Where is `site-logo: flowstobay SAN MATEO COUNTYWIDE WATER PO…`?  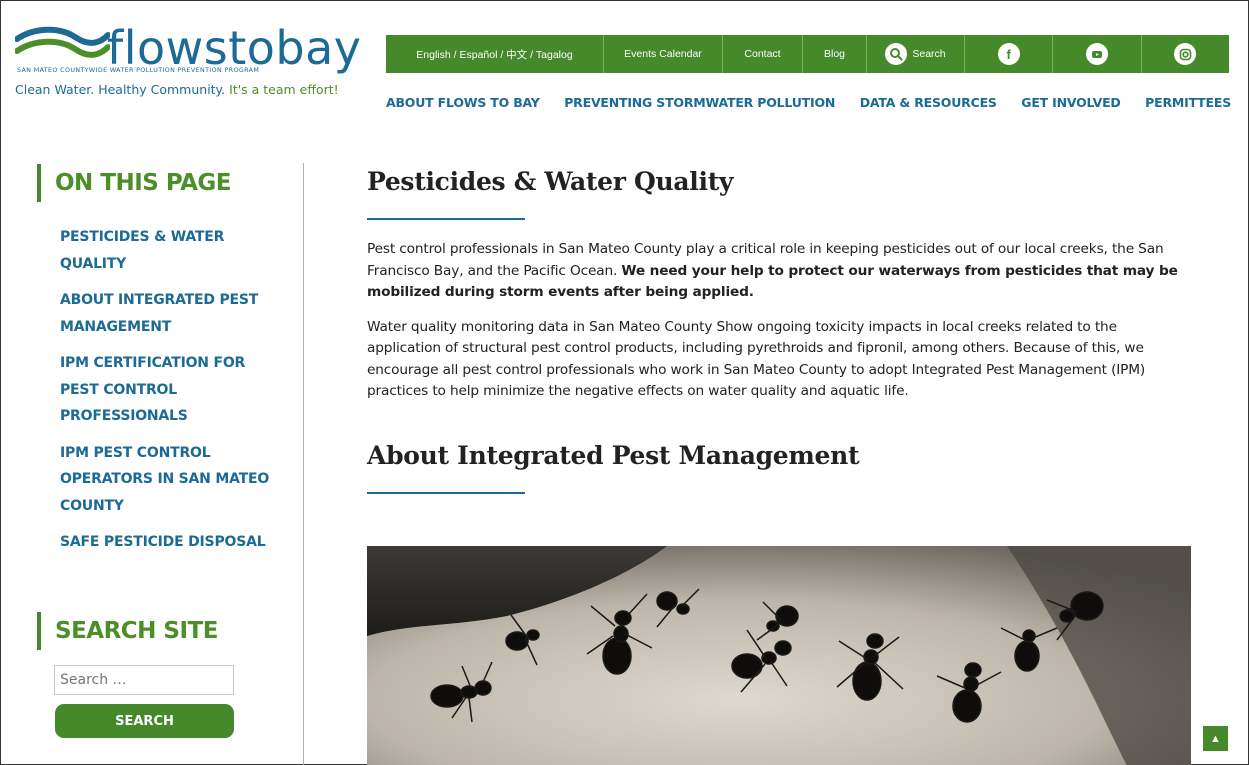
site-logo: flowstobay SAN MATEO COUNTYWIDE WATER PO… is located at coordinates (188, 60).